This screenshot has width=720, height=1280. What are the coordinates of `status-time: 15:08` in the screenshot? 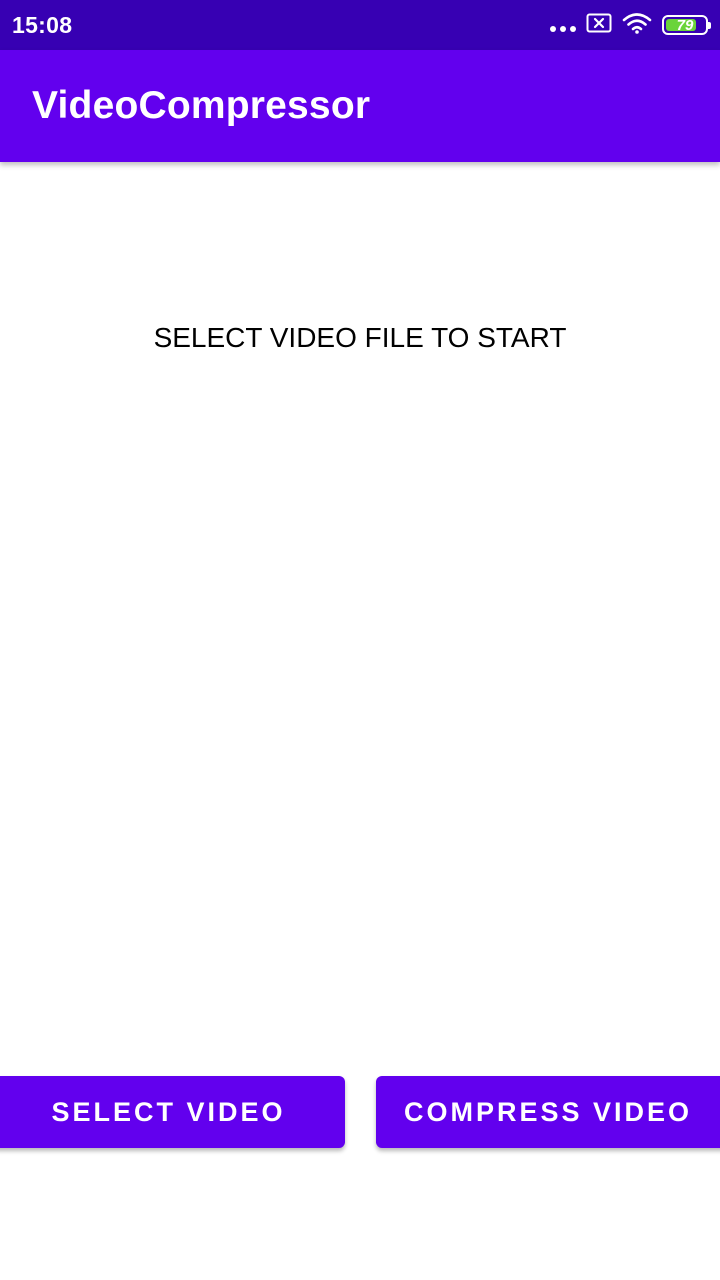 It's located at (42, 24).